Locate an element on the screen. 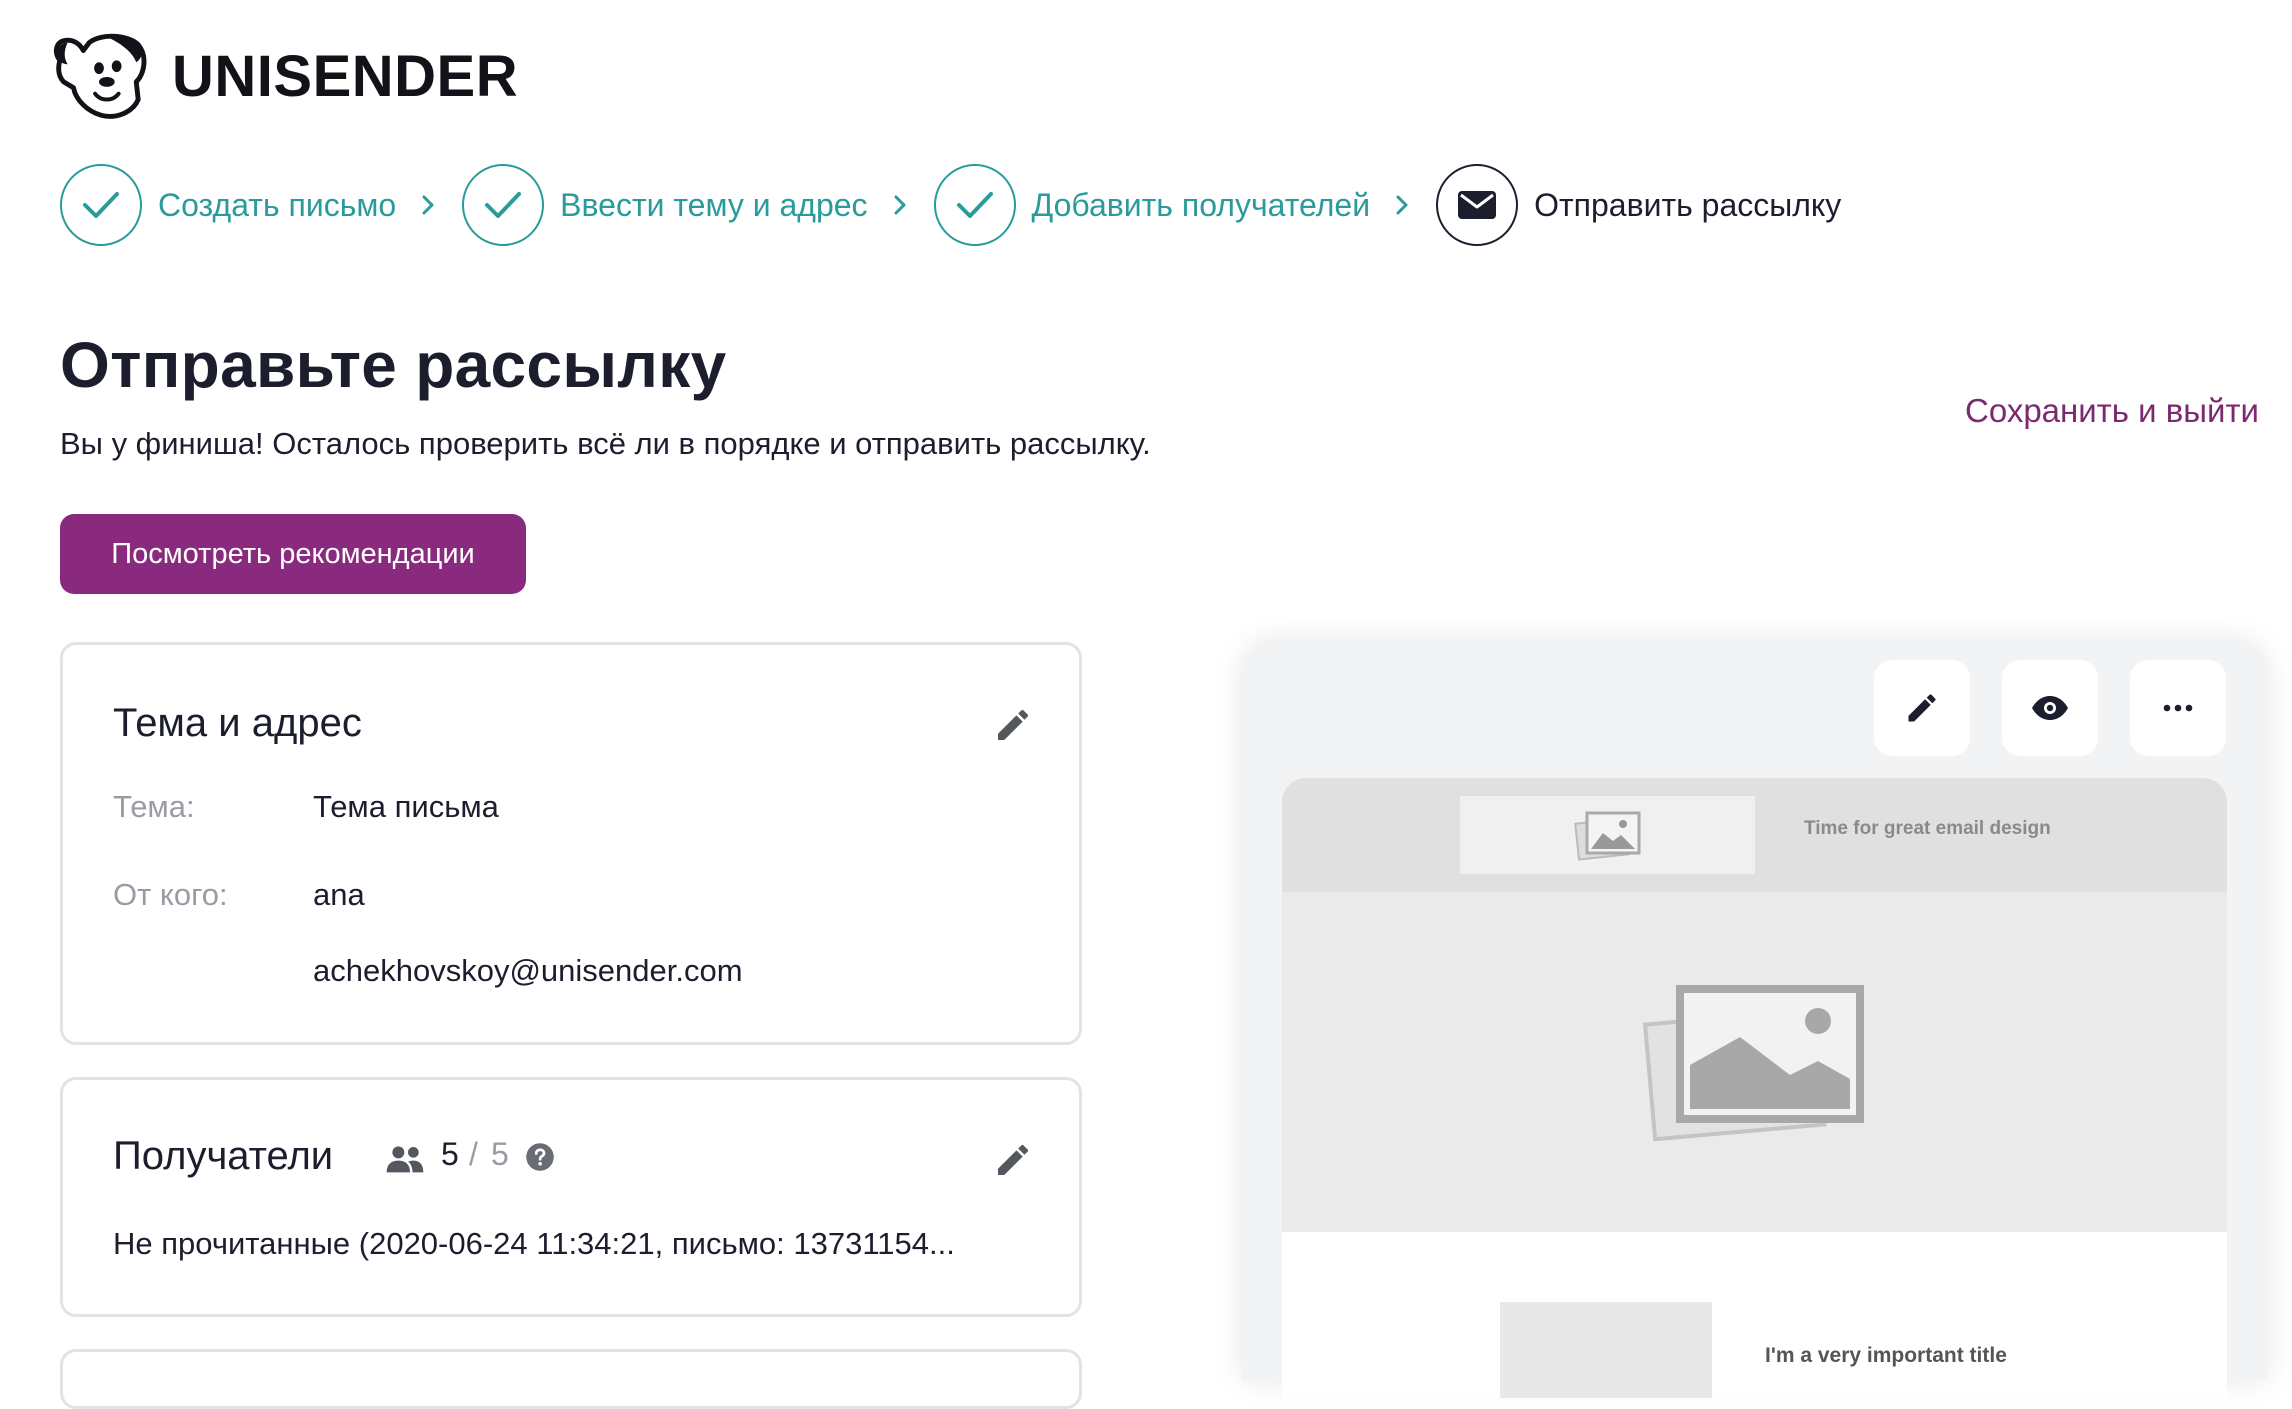 Image resolution: width=2292 pixels, height=1409 pixels. email-logo-placeholder is located at coordinates (1607, 835).